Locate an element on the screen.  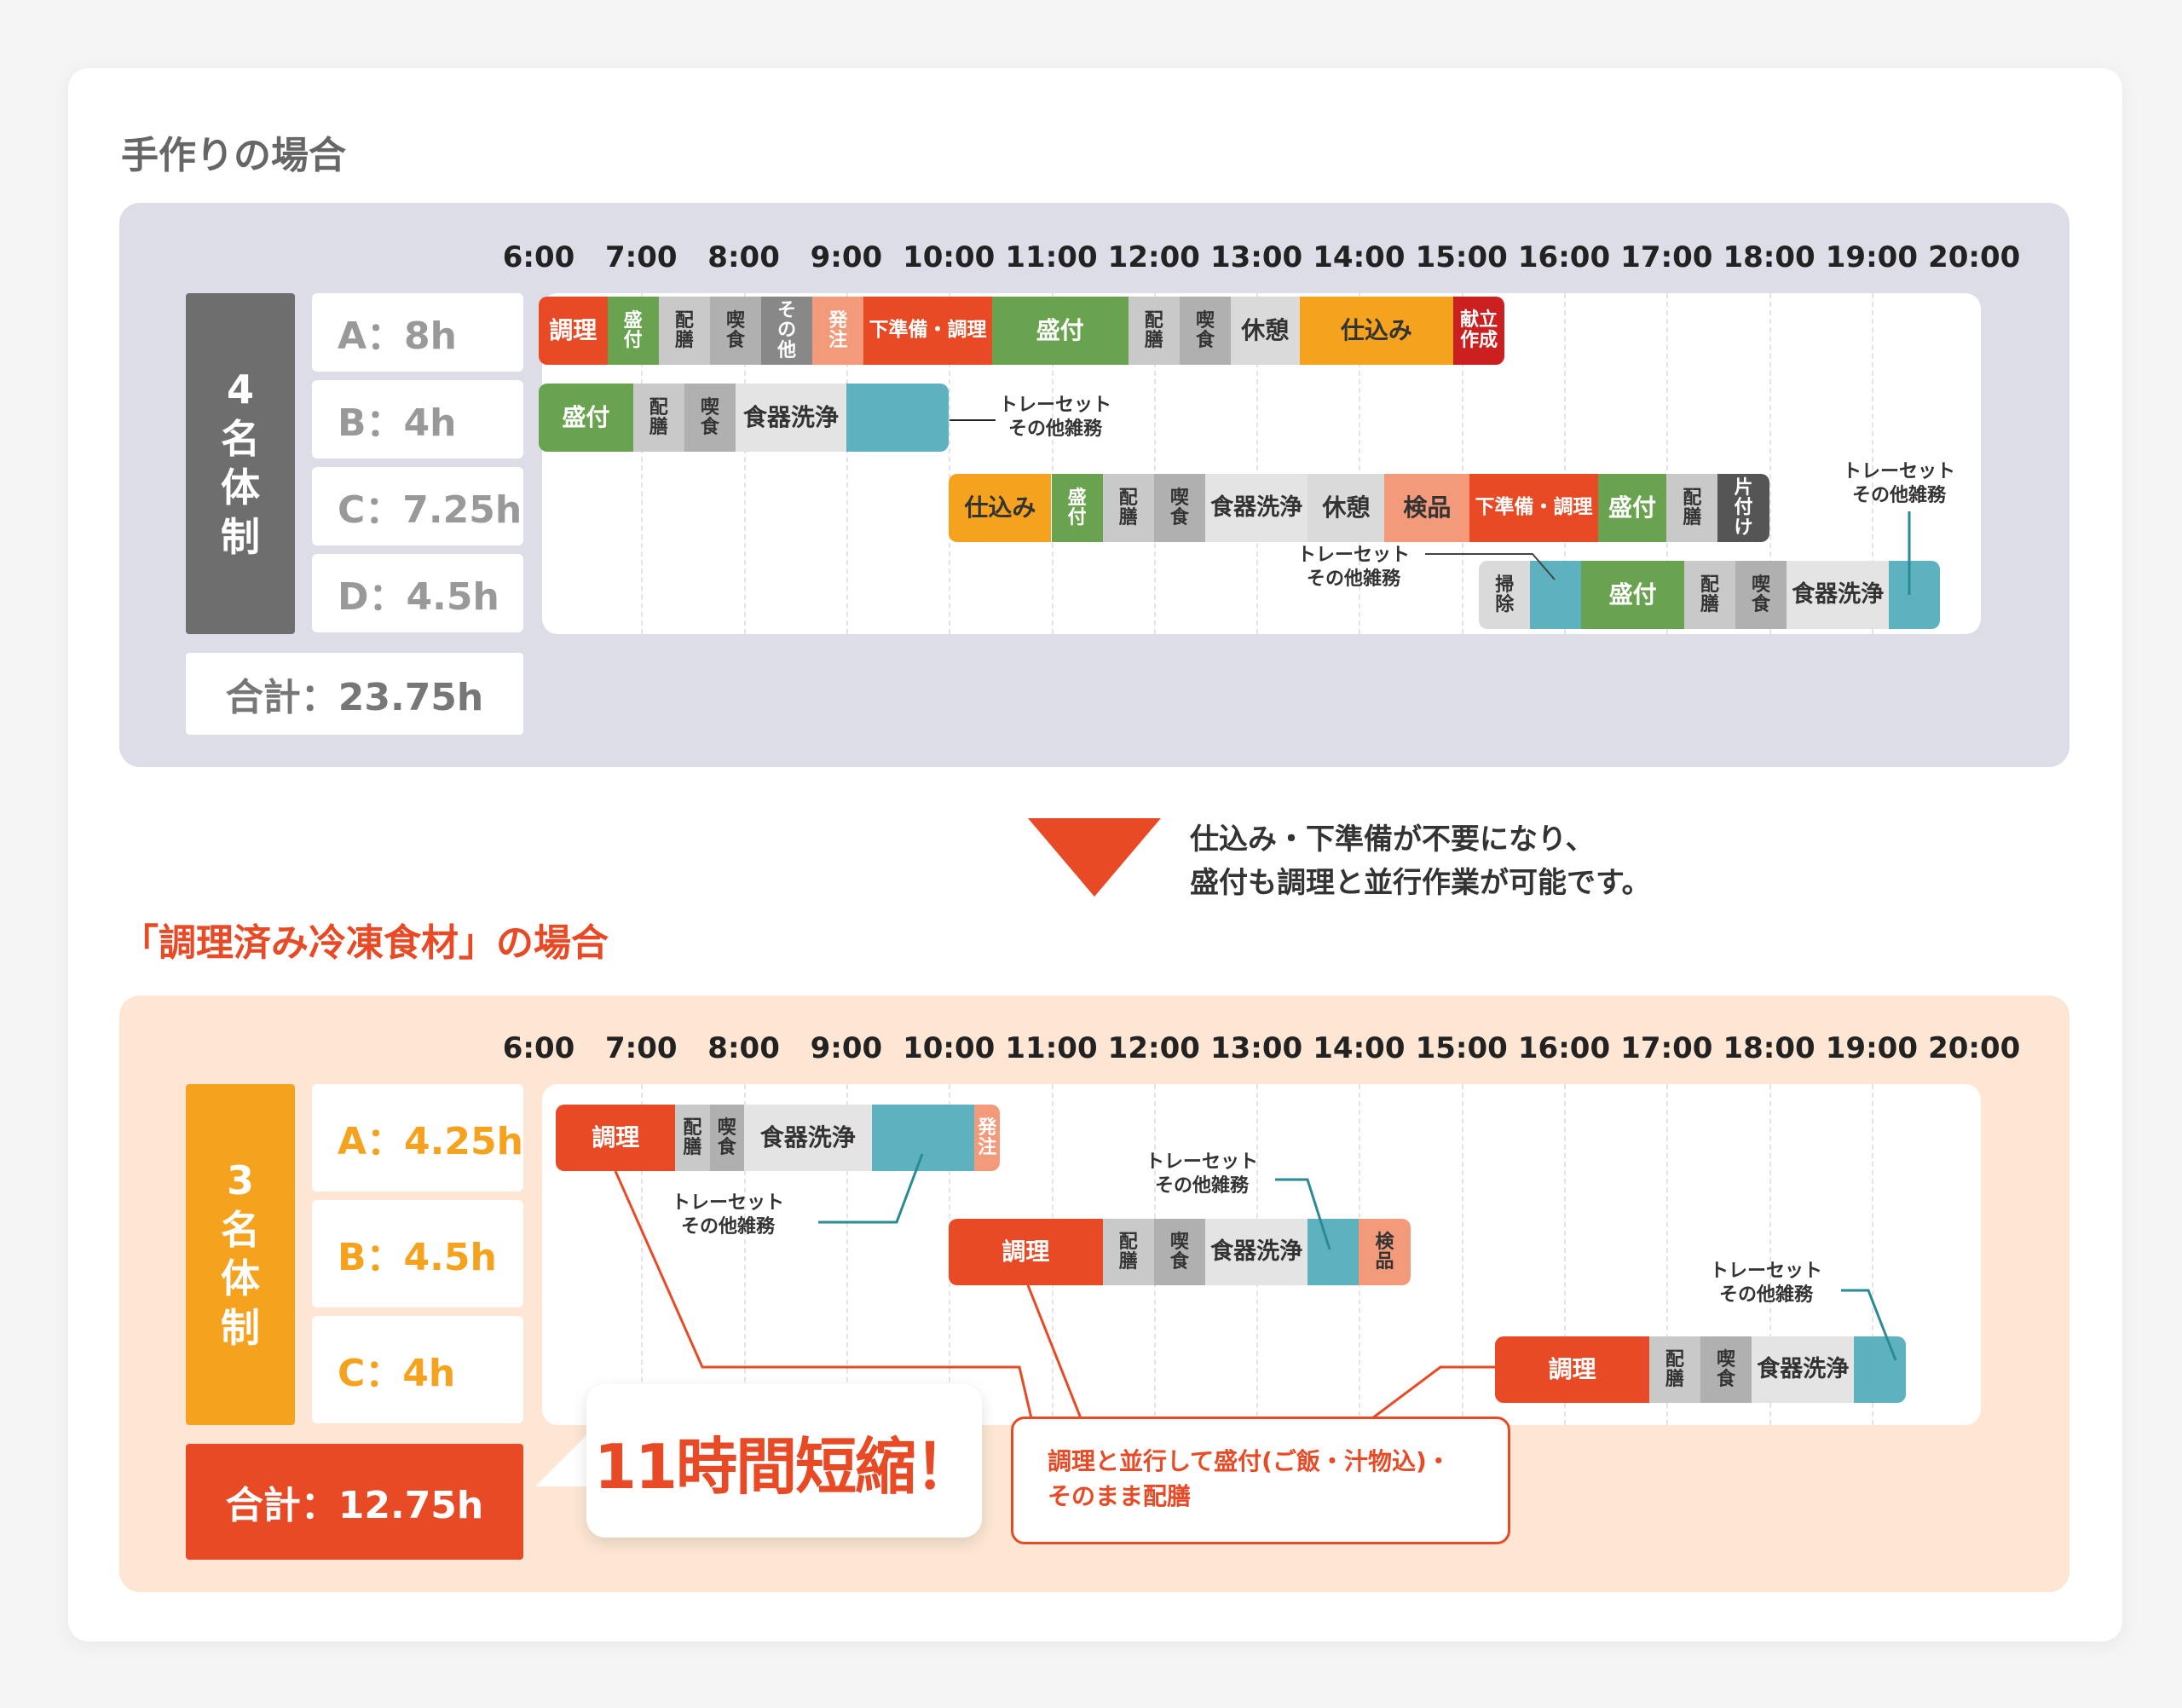
section2-system-label: 3名体制 is located at coordinates (240, 1254).